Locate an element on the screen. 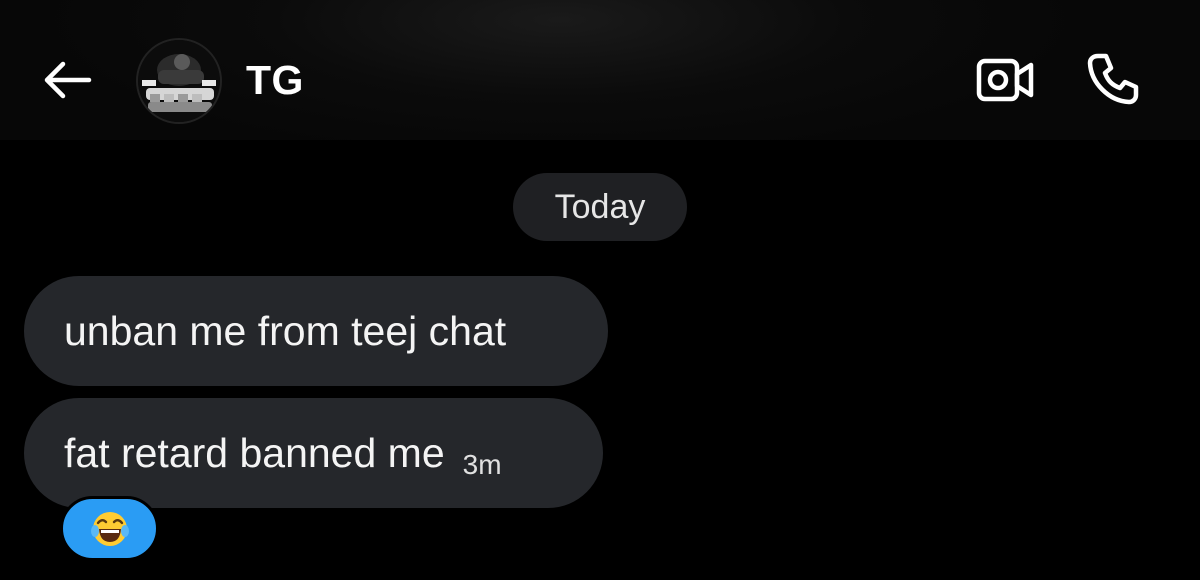 The height and width of the screenshot is (580, 1200). reaction-badge is located at coordinates (109, 528).